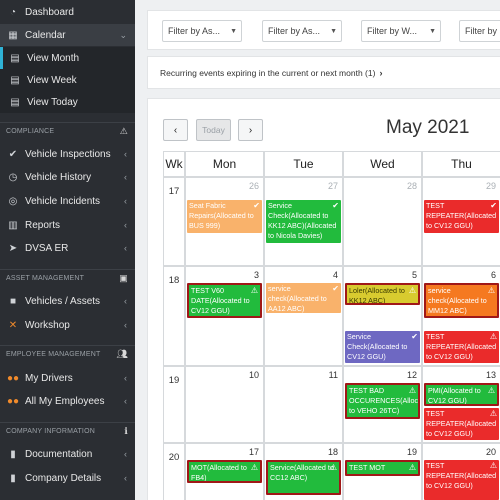 This screenshot has width=500, height=500. I want to click on event-text: Service Check(Allocated to CV12 GGU), so click(377, 346).